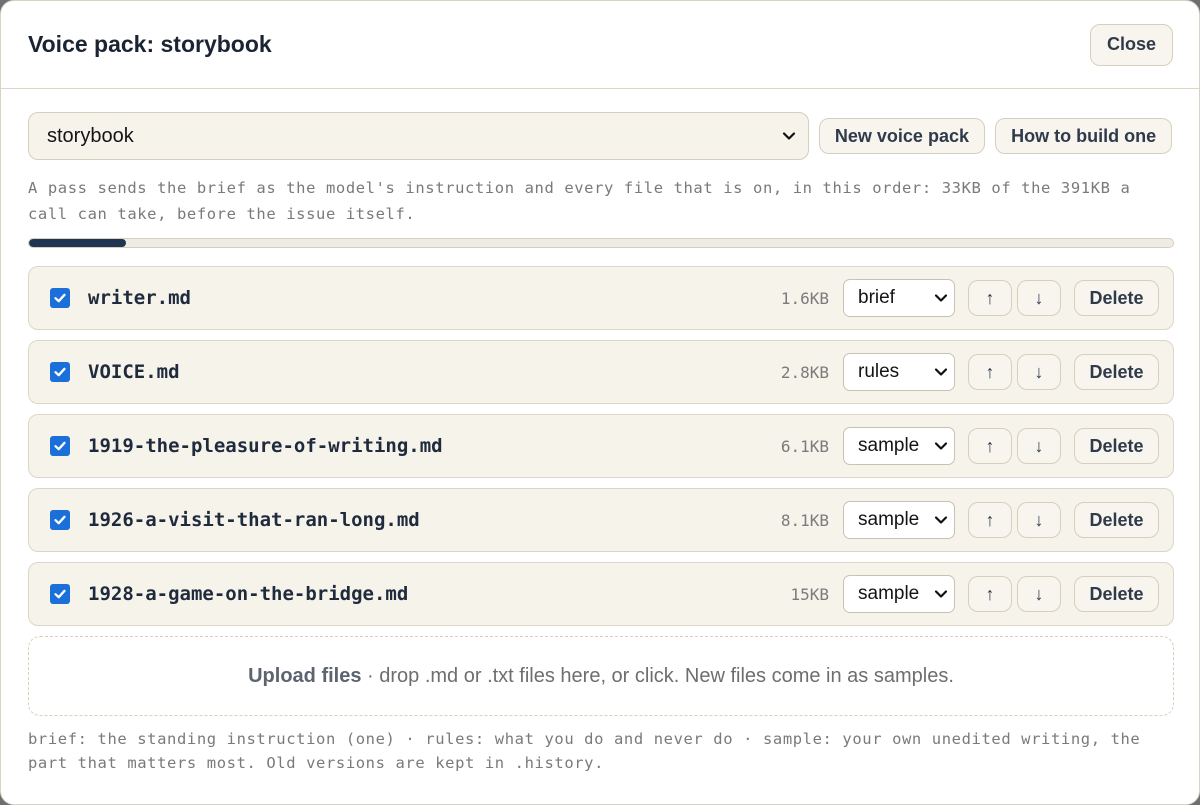  Describe the element at coordinates (601, 298) in the screenshot. I see `file-row: writer.md 1.6KB brief ↑ ↓ Delete` at that location.